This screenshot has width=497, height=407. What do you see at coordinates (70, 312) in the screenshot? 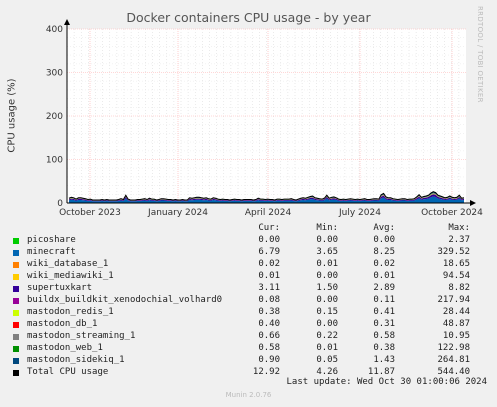
I see `legend-series-name: mastodon_redis_1` at bounding box center [70, 312].